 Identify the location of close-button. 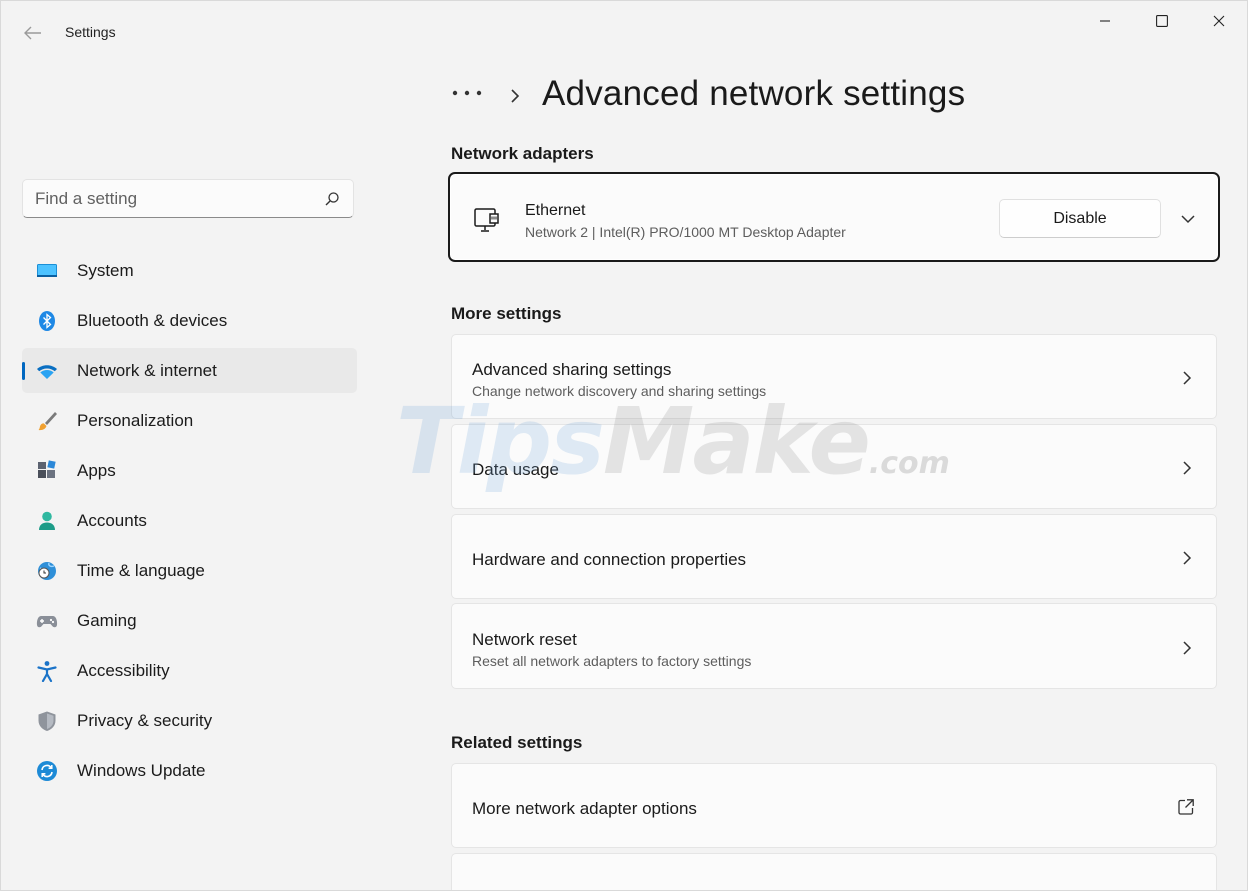
(1219, 21).